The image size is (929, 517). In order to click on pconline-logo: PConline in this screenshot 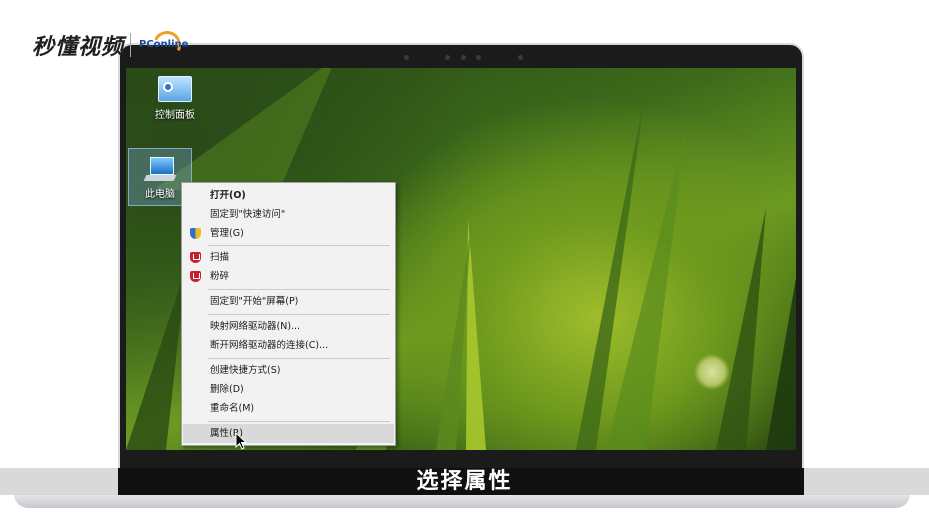, I will do `click(165, 45)`.